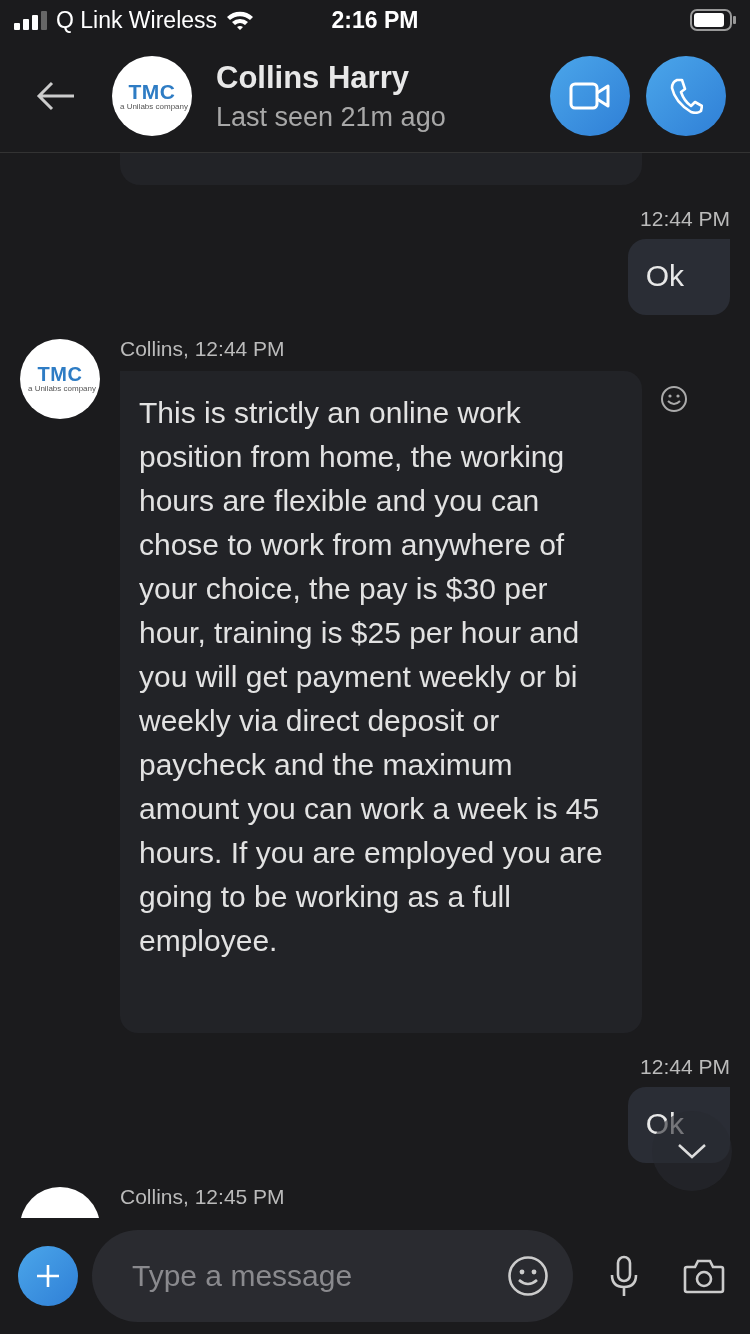 The height and width of the screenshot is (1334, 750). I want to click on phone-icon, so click(686, 96).